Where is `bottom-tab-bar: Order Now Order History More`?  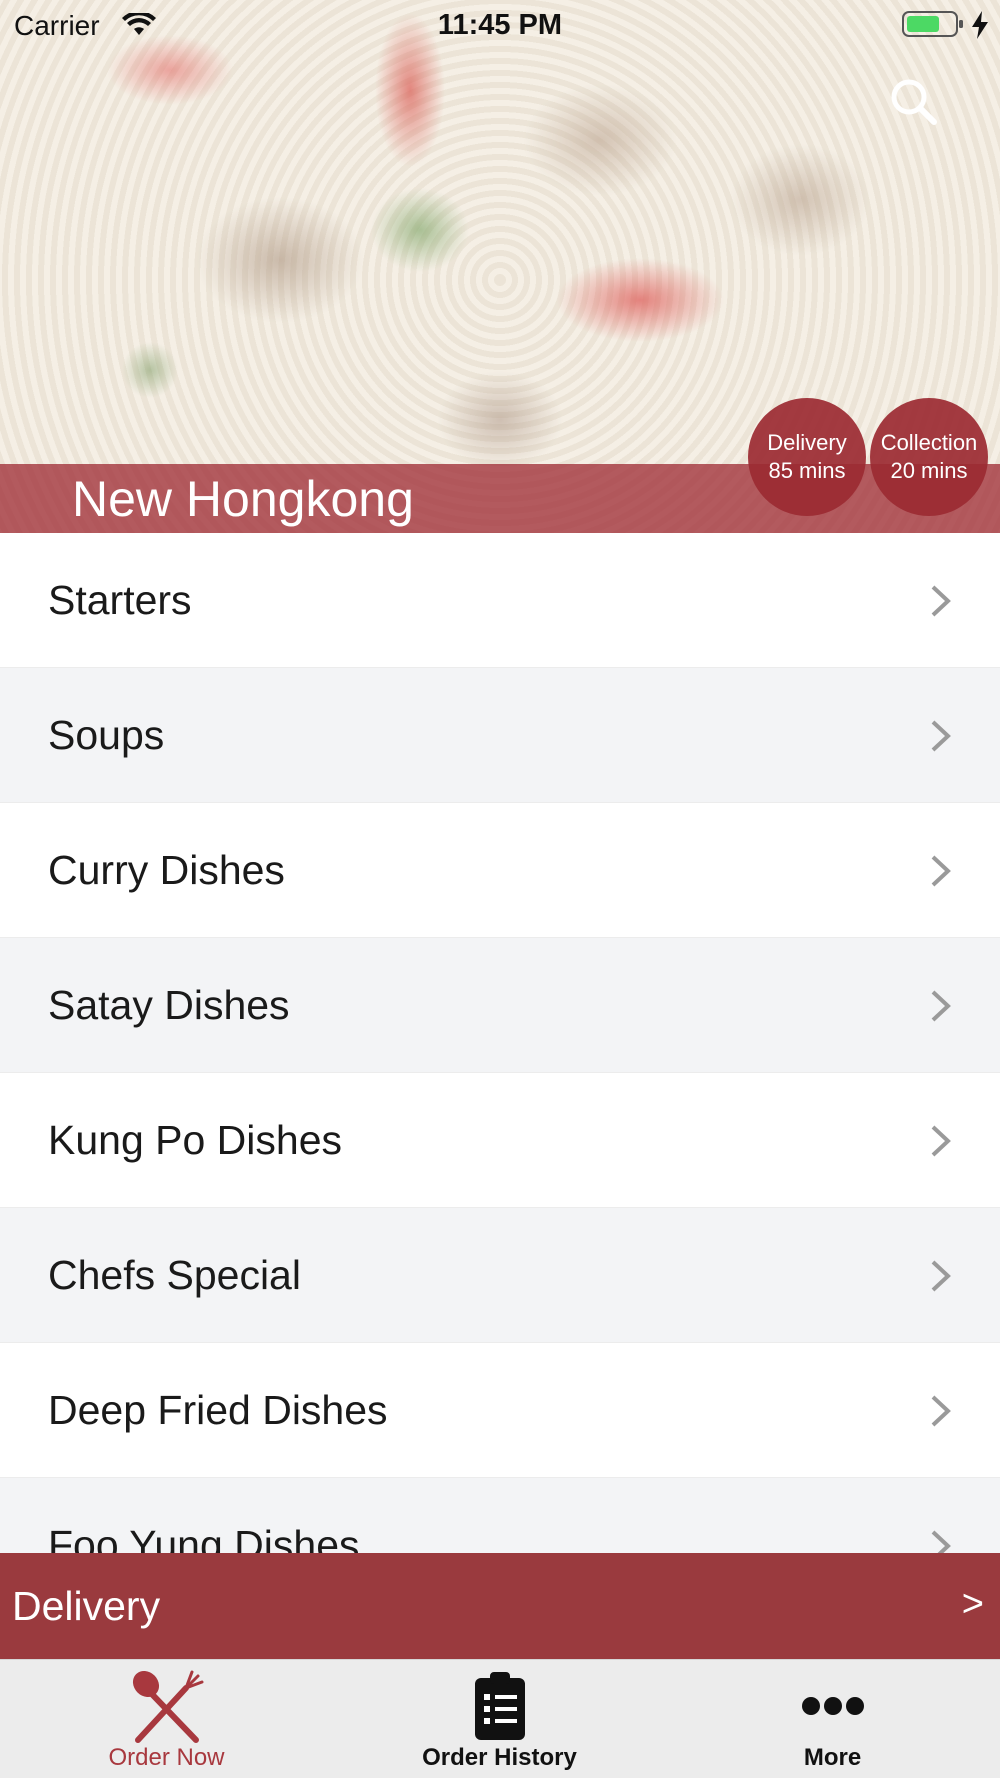 bottom-tab-bar: Order Now Order History More is located at coordinates (500, 1718).